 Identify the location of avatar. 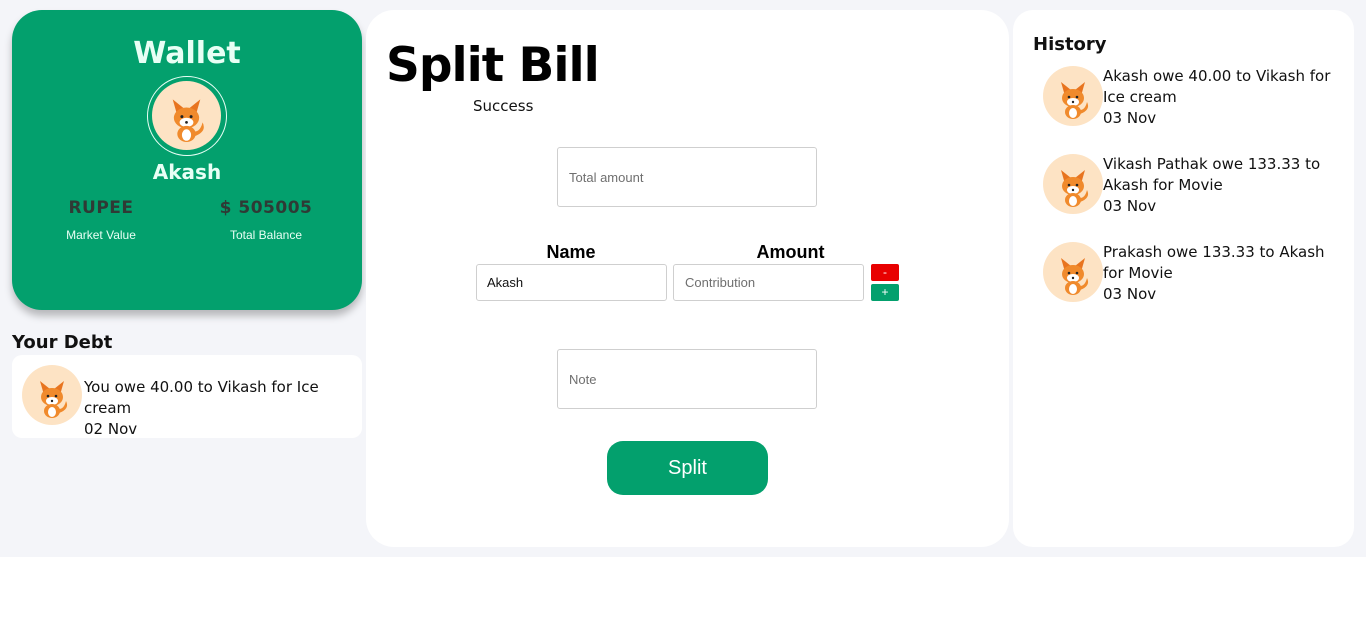
(187, 116).